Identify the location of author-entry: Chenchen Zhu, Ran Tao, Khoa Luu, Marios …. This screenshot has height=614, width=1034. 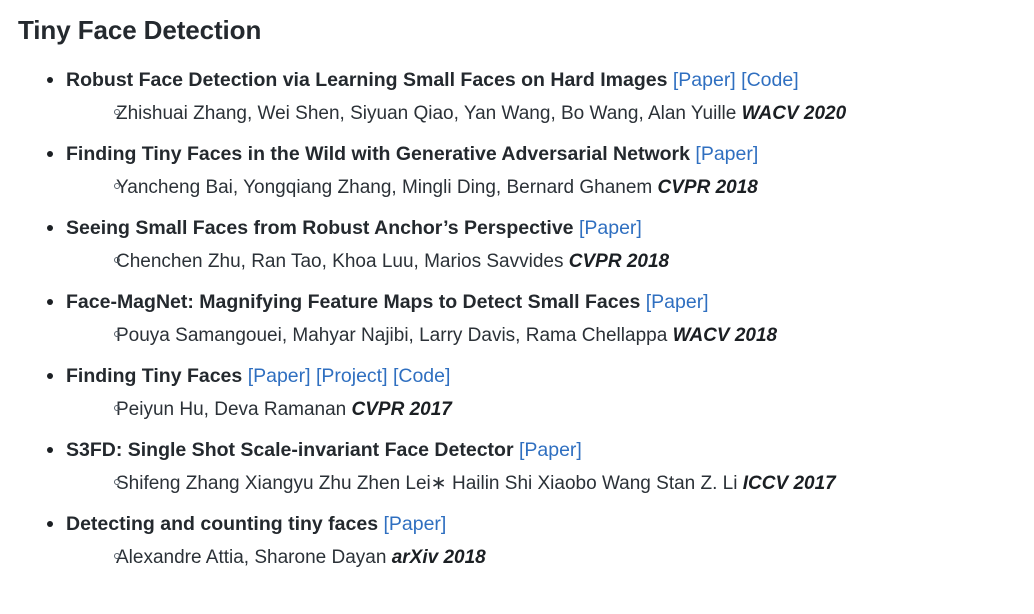
(542, 262).